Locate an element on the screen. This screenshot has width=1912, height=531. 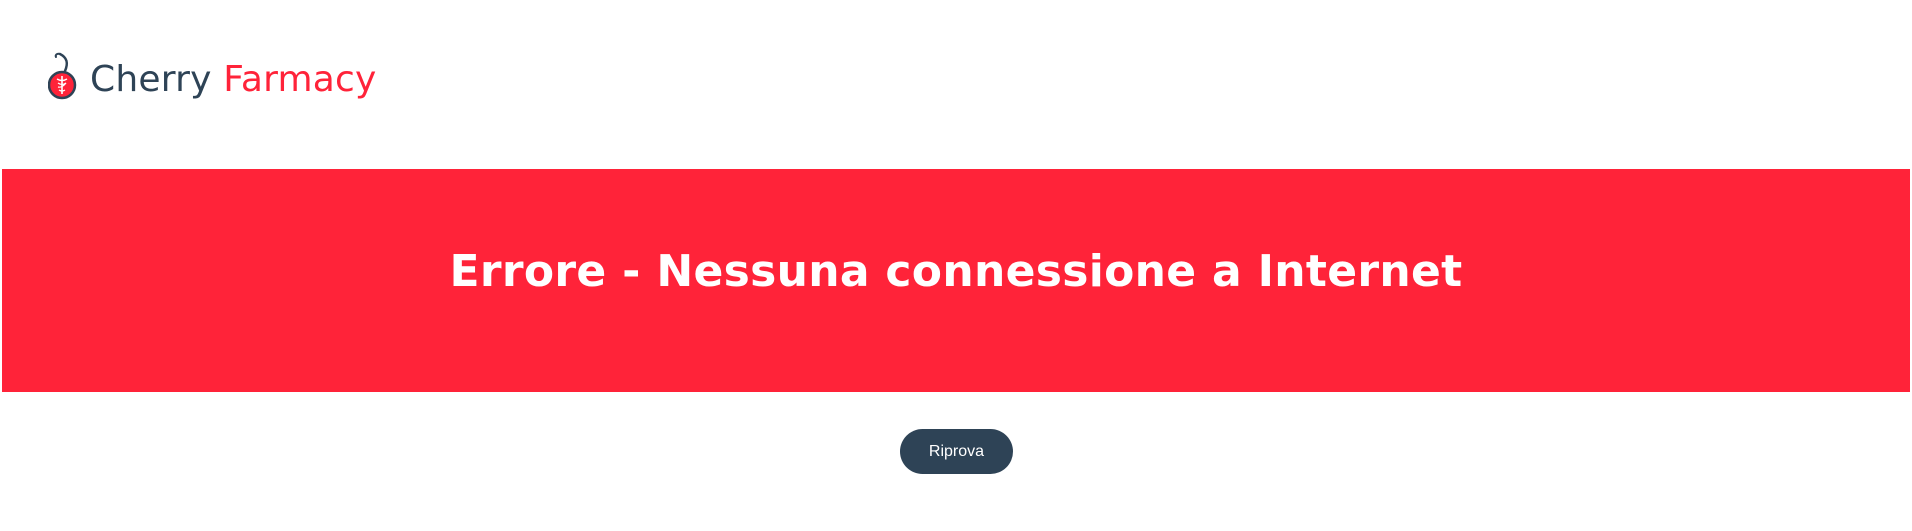
cherry-logo-icon is located at coordinates (62, 76).